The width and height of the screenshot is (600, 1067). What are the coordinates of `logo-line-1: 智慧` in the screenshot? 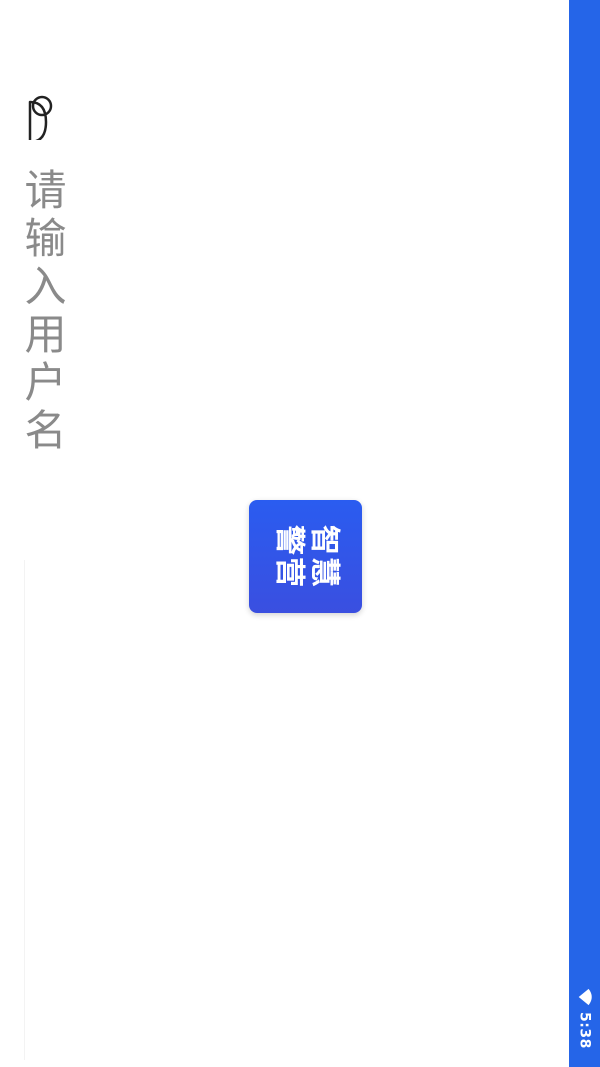 It's located at (323, 556).